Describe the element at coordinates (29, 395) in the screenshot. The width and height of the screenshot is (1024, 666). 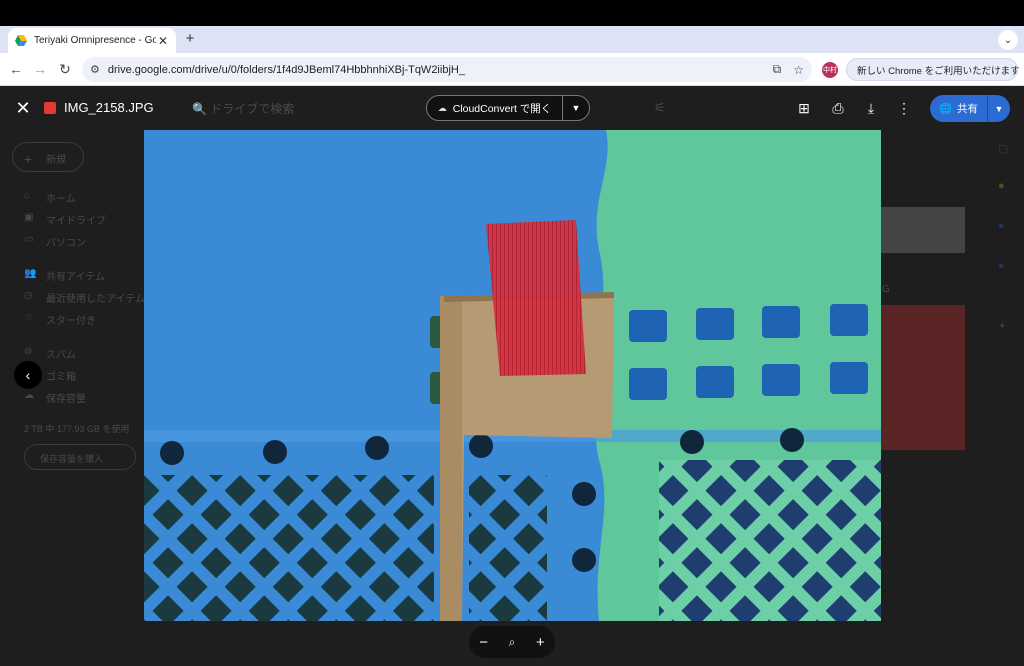
I see `cloud-icon: ☁` at that location.